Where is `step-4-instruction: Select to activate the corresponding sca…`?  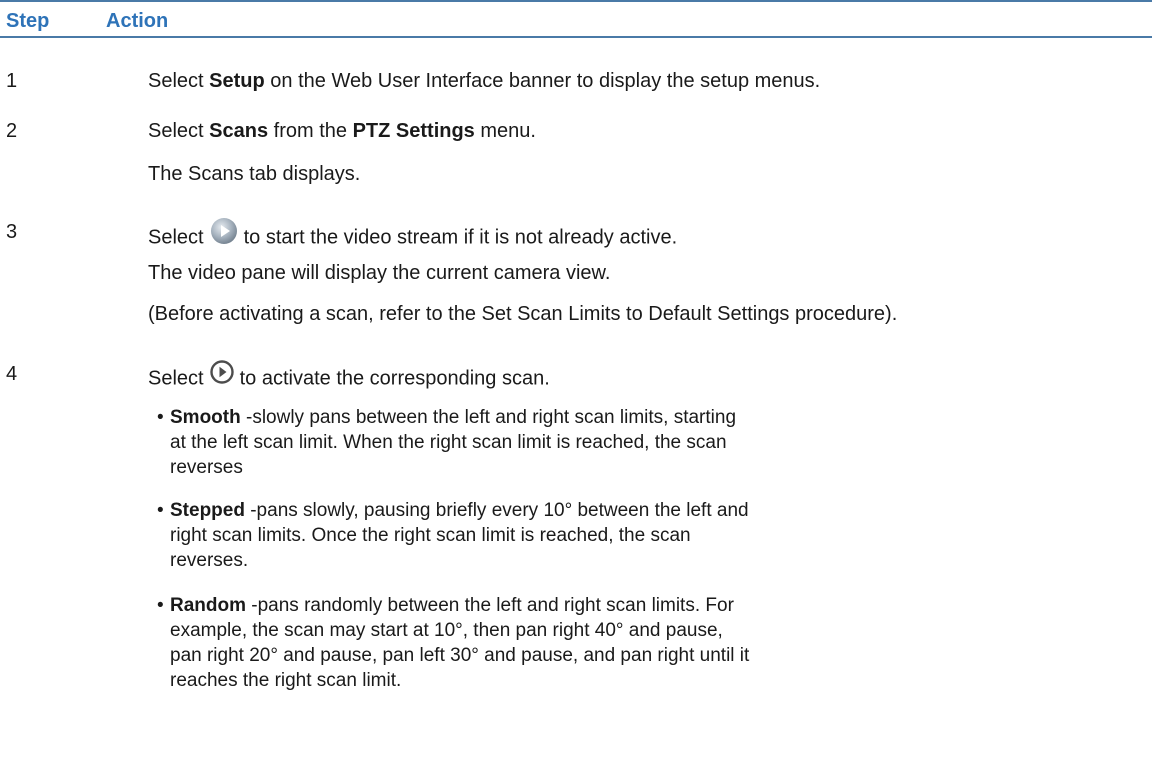 step-4-instruction: Select to activate the corresponding sca… is located at coordinates (349, 378).